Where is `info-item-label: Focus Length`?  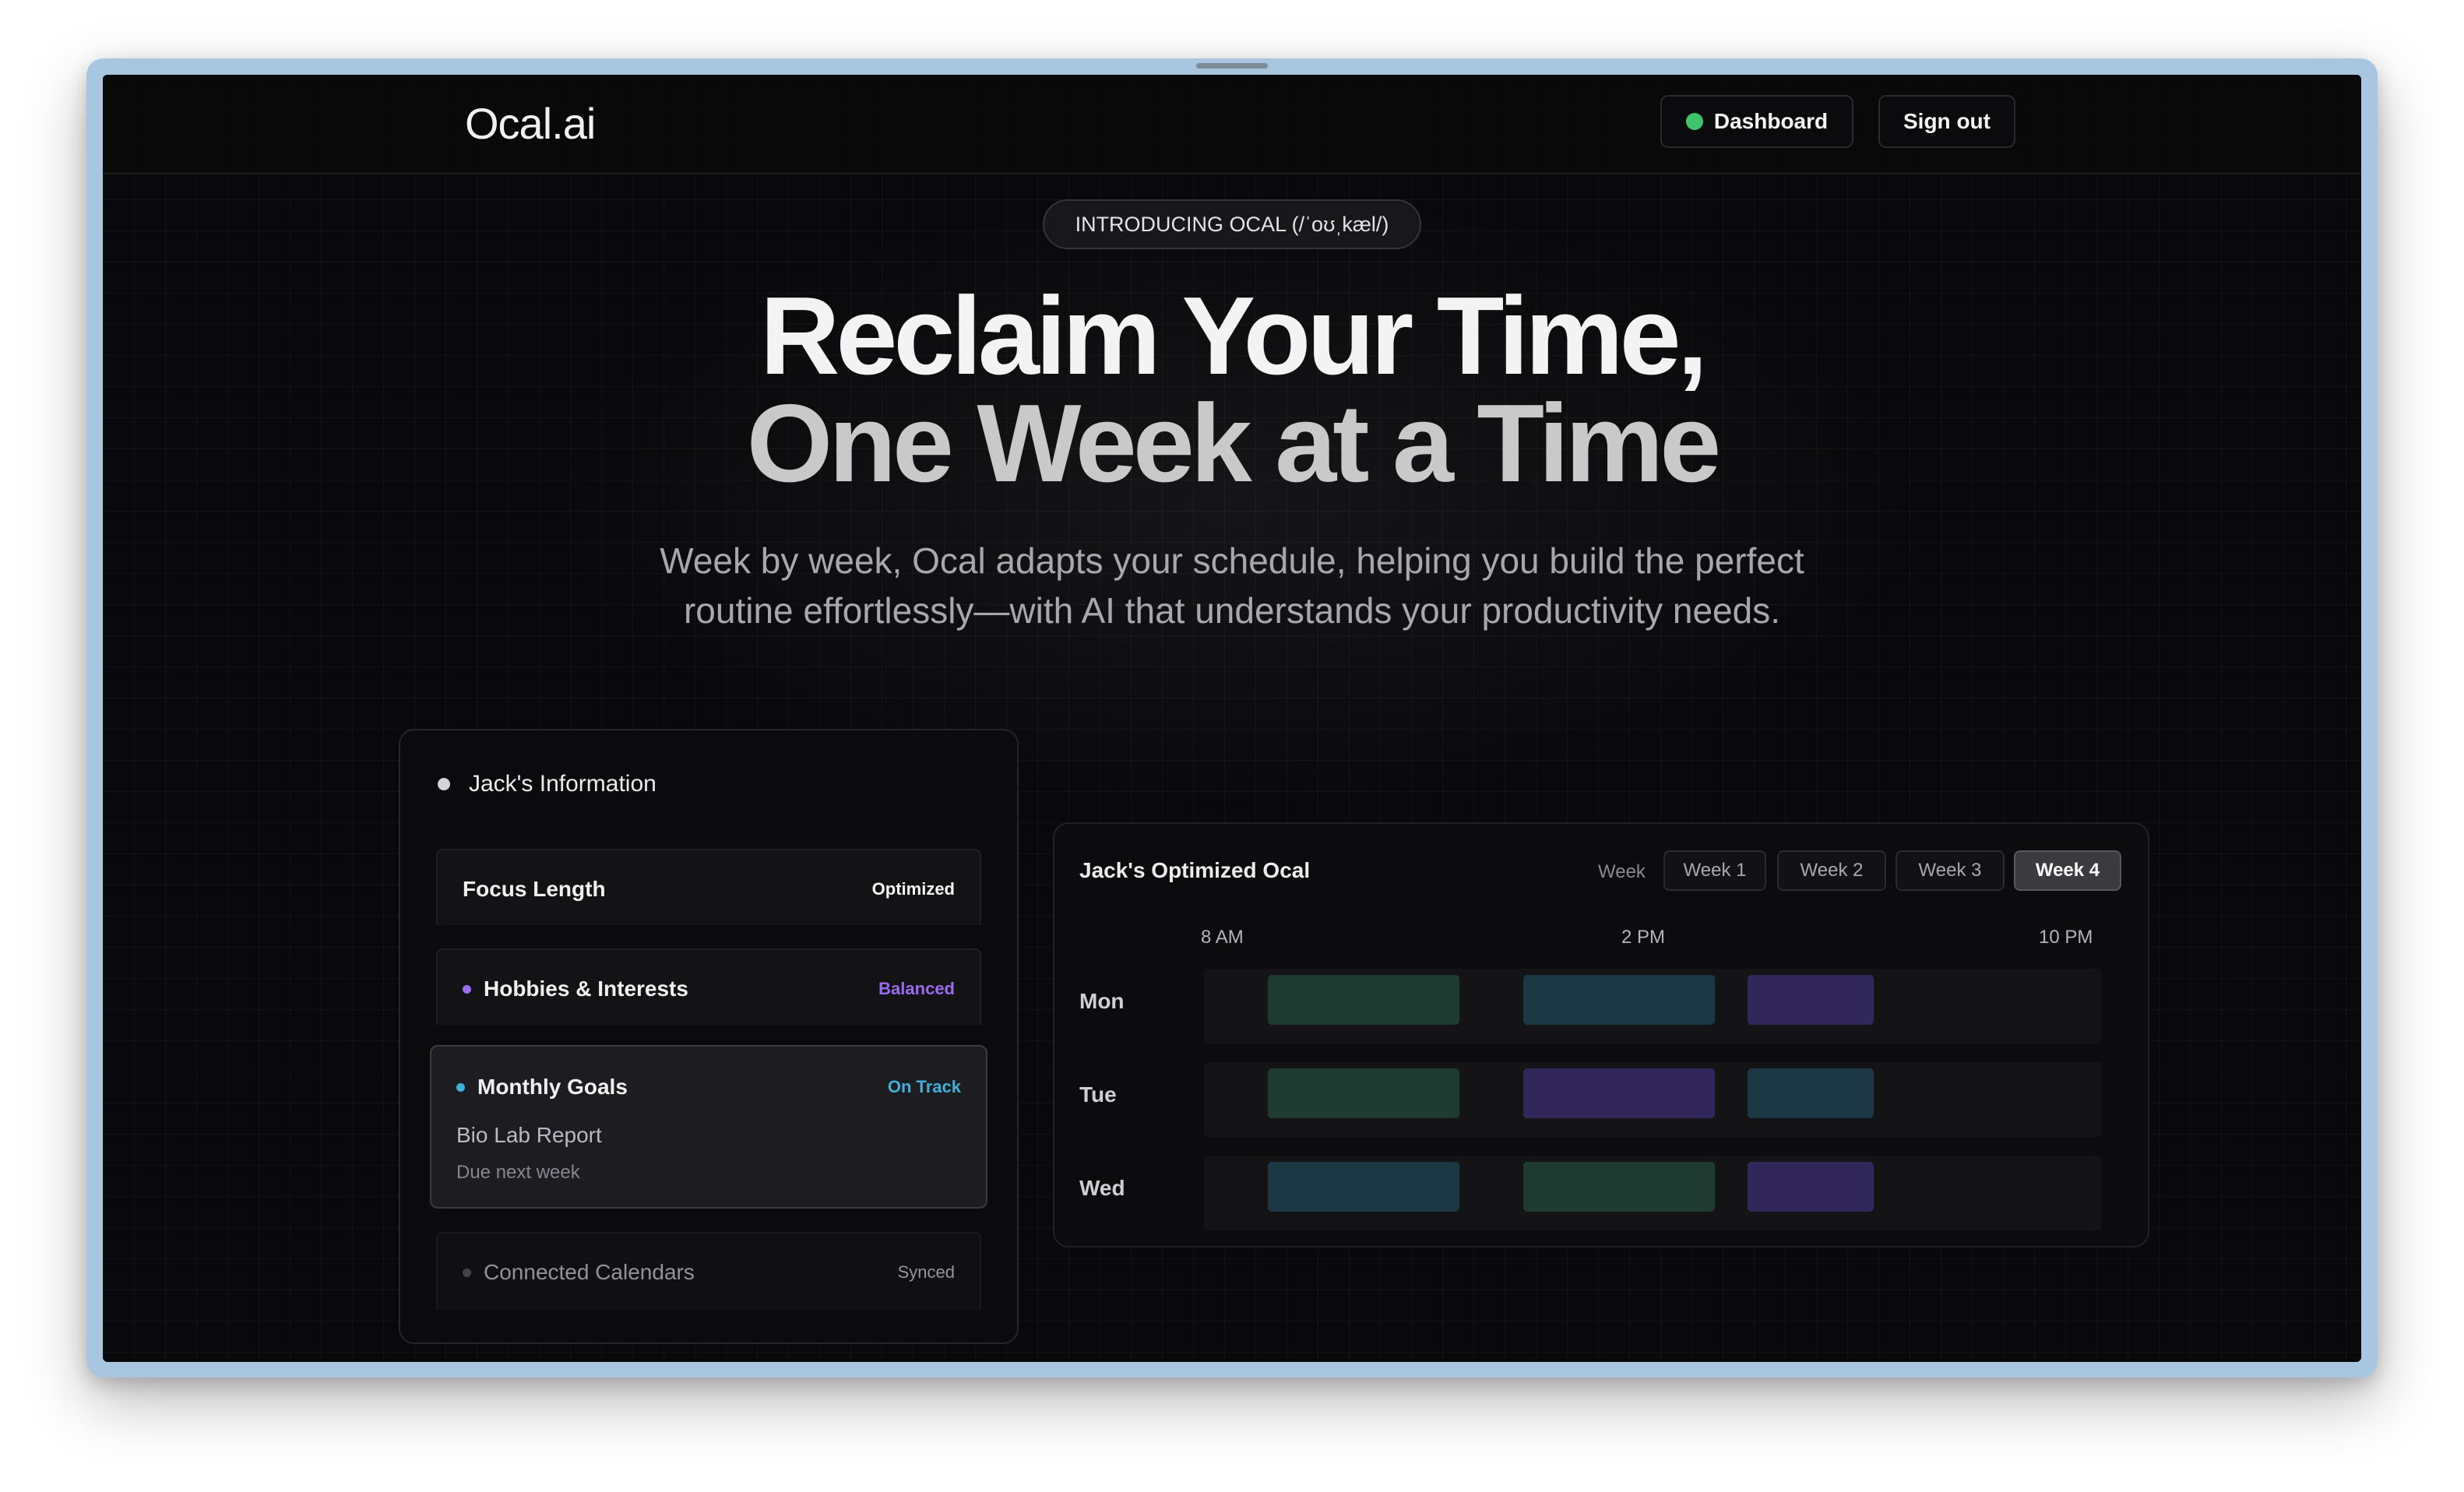 info-item-label: Focus Length is located at coordinates (535, 889).